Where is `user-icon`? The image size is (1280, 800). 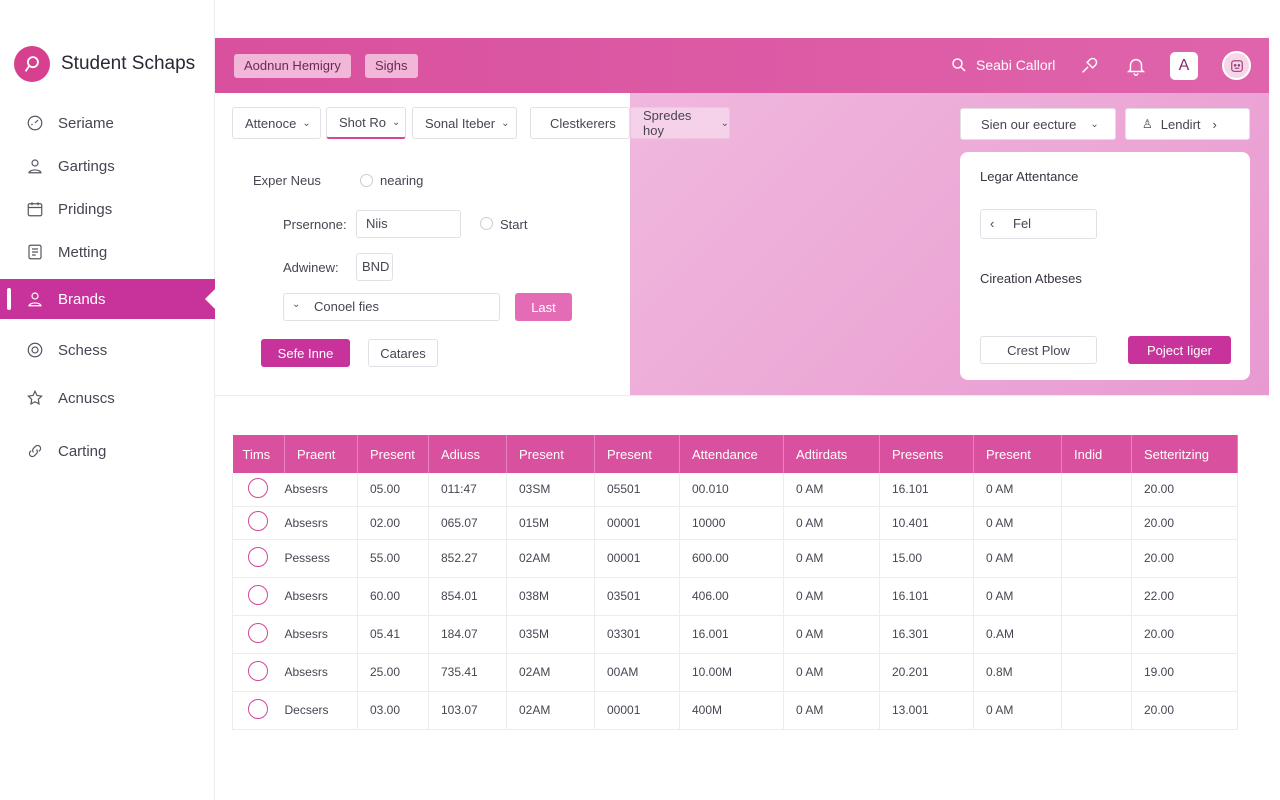 user-icon is located at coordinates (35, 166).